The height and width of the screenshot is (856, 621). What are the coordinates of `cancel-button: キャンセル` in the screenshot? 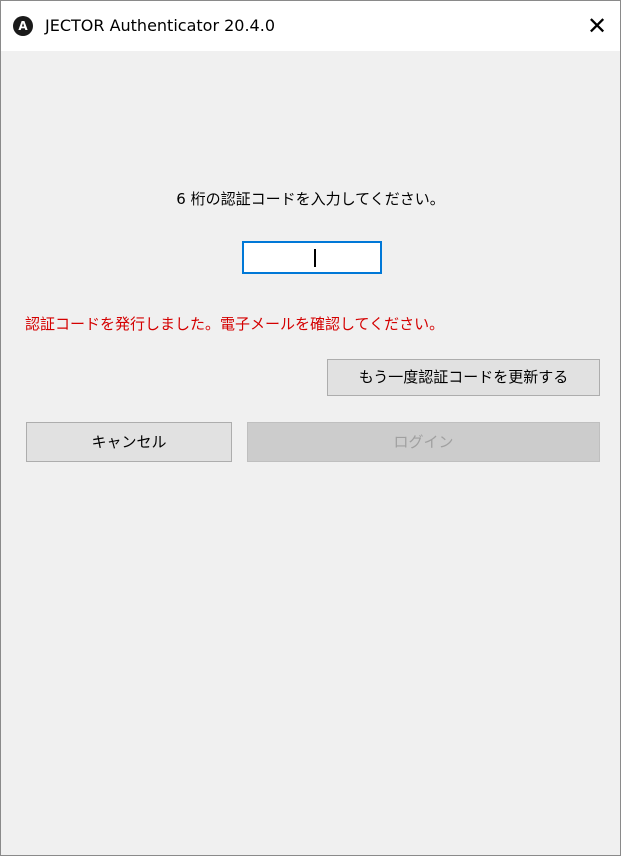 It's located at (129, 442).